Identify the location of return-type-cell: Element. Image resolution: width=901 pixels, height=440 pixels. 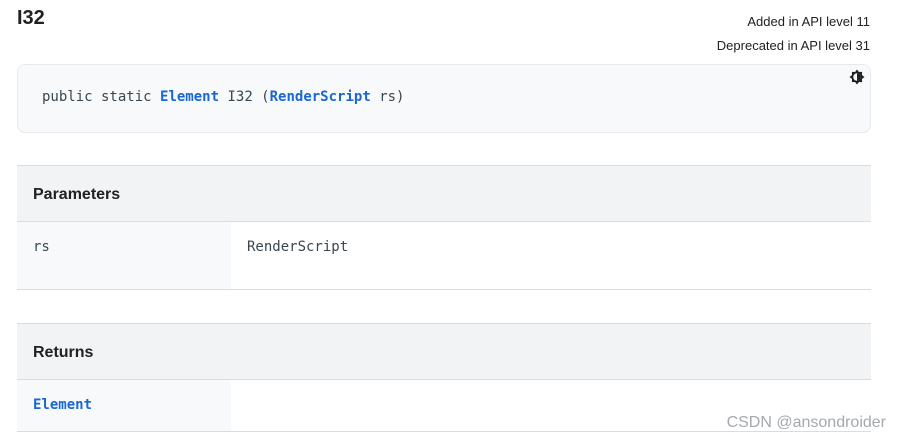
(124, 405).